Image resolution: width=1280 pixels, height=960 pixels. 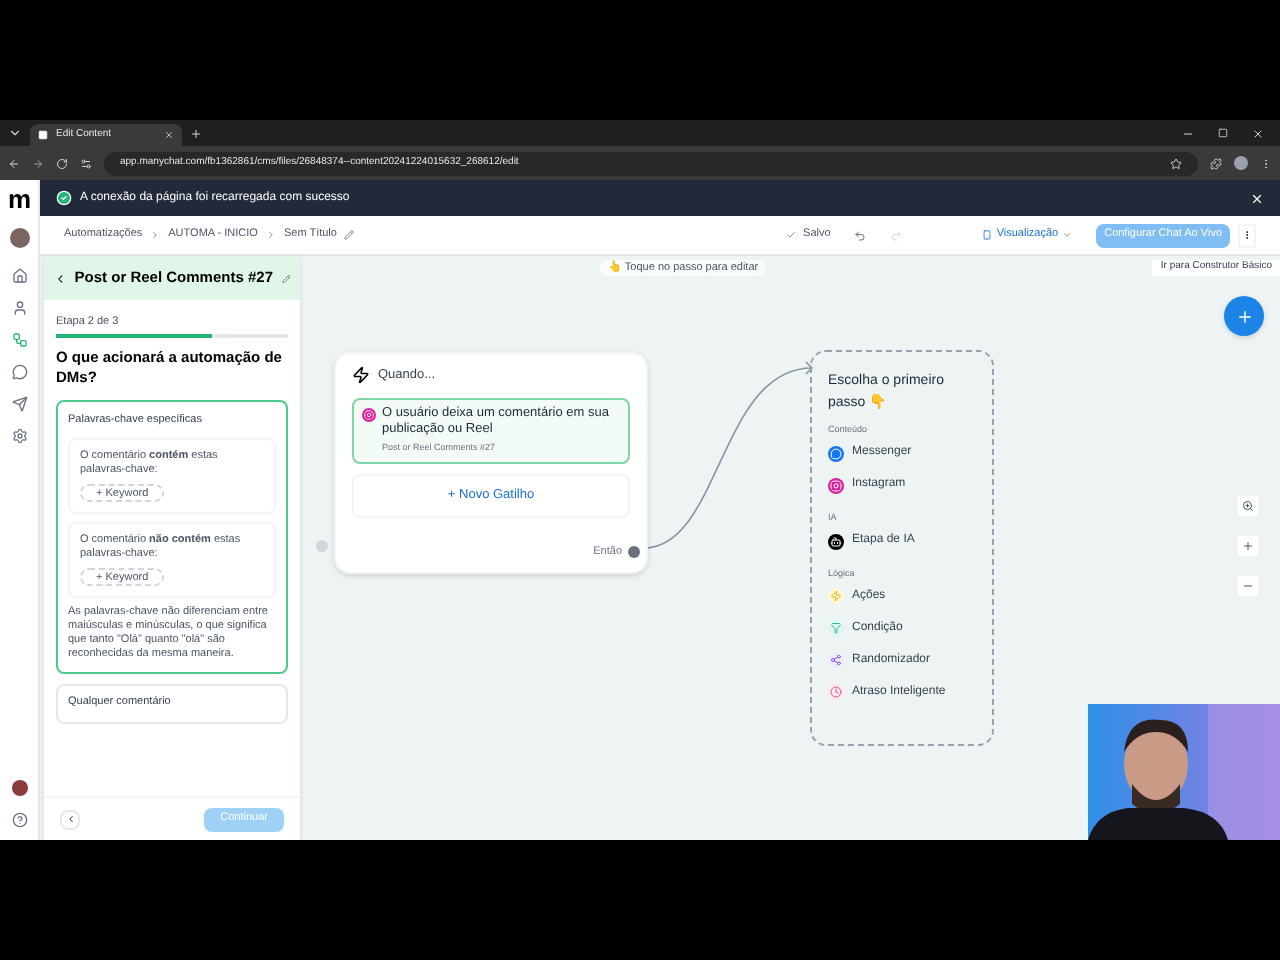 I want to click on node-handle, so click(x=322, y=546).